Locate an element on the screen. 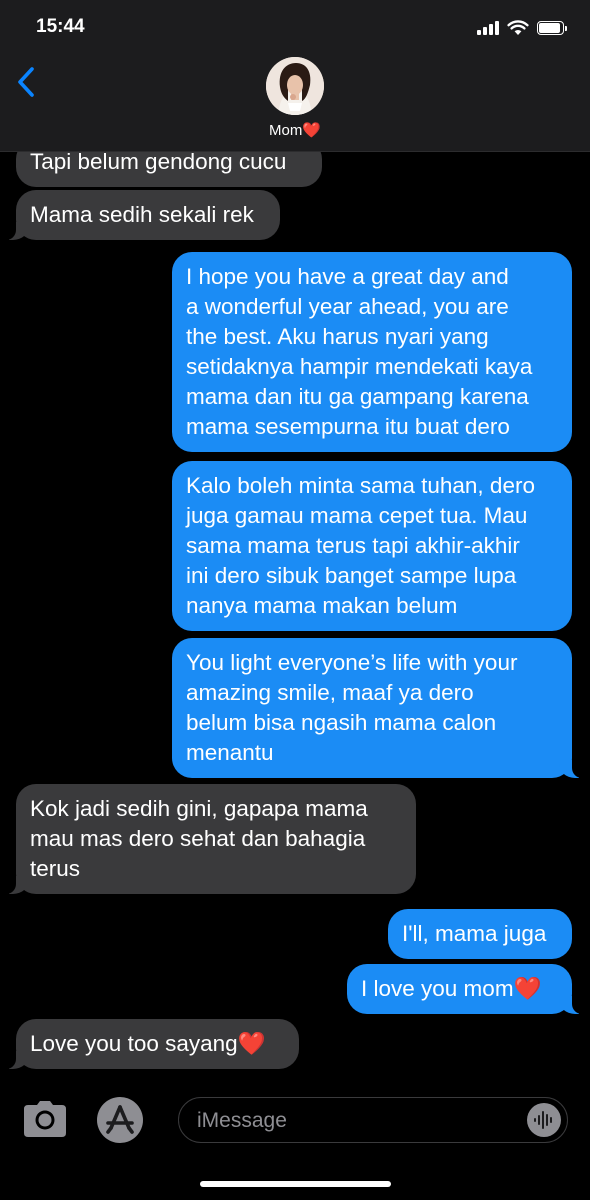  message-bubble-incoming: Love you too sayang❤️ is located at coordinates (151, 1044).